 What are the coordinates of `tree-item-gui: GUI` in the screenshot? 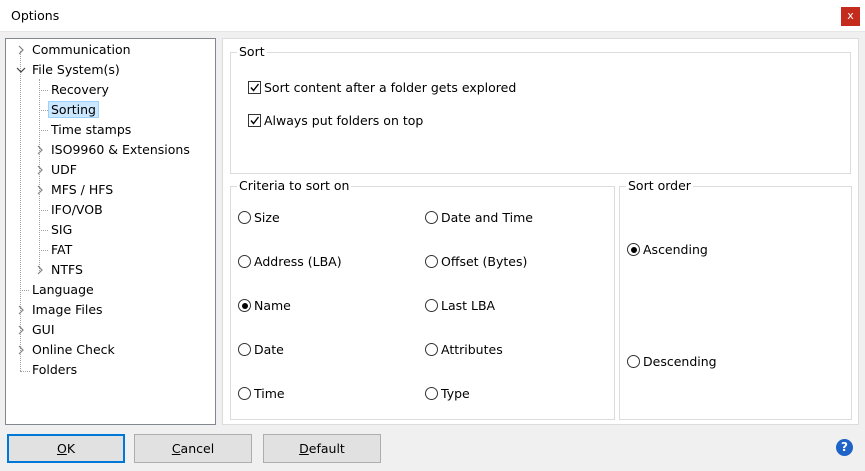 It's located at (36, 330).